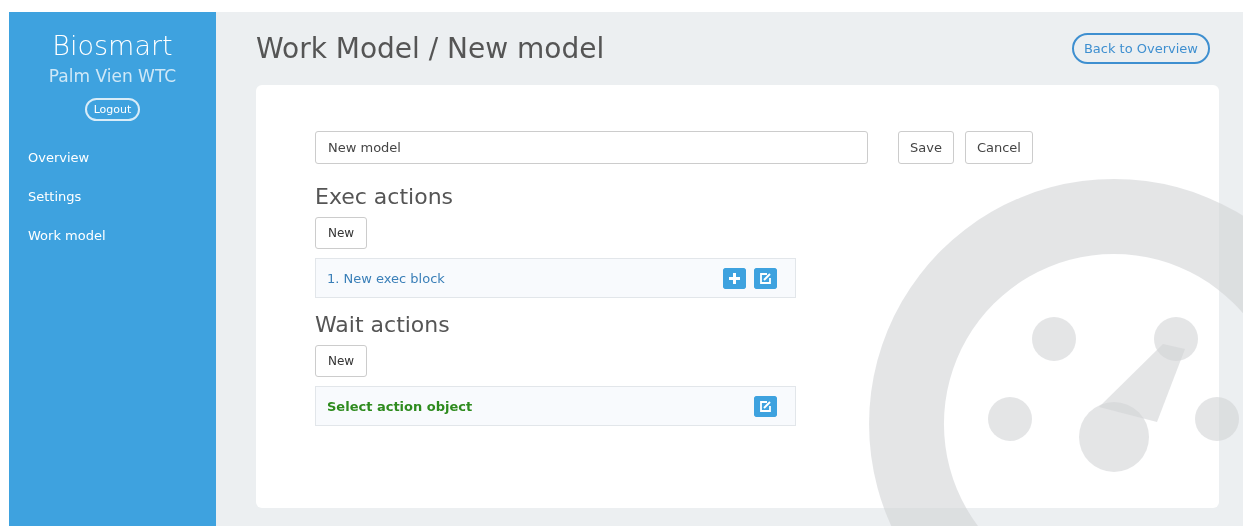 This screenshot has width=1243, height=526. Describe the element at coordinates (112, 76) in the screenshot. I see `site-name: Palm Vien WTC` at that location.